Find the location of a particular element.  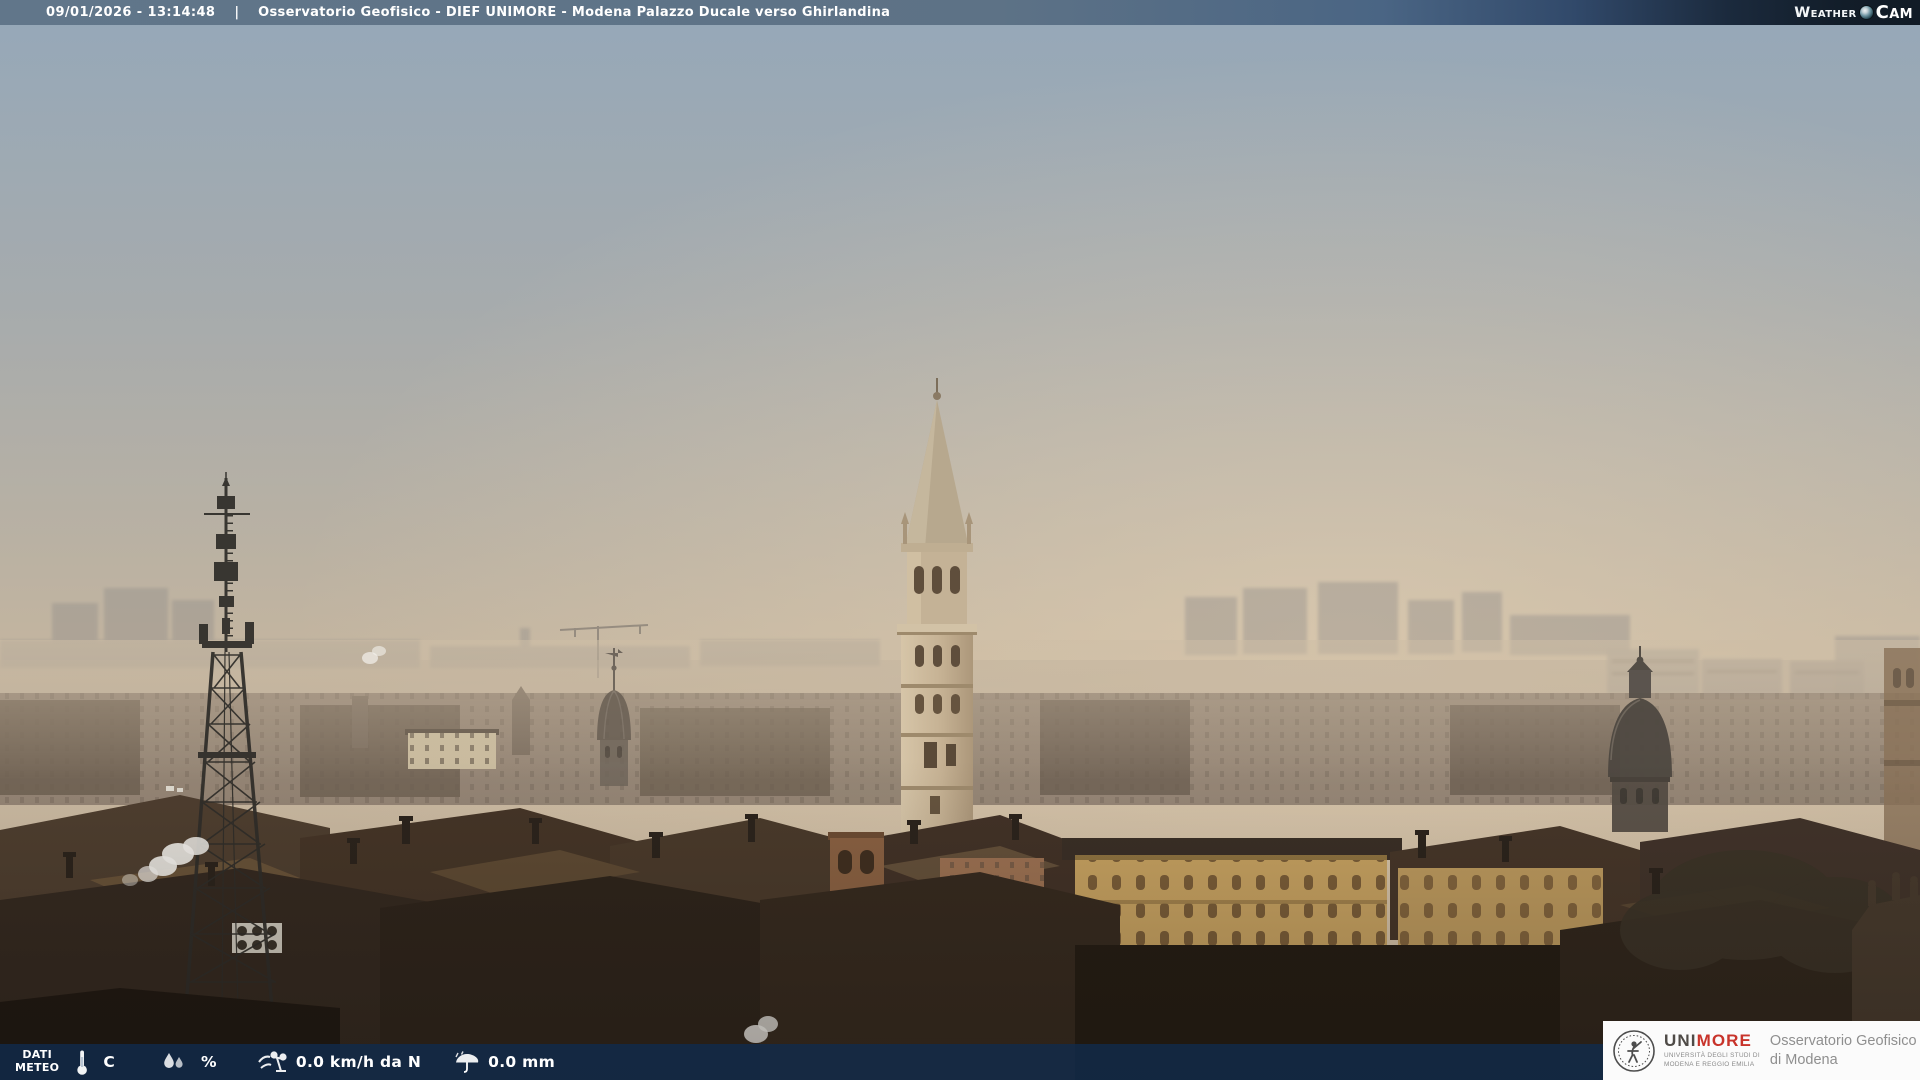

humidity-metric: % is located at coordinates (189, 1062).